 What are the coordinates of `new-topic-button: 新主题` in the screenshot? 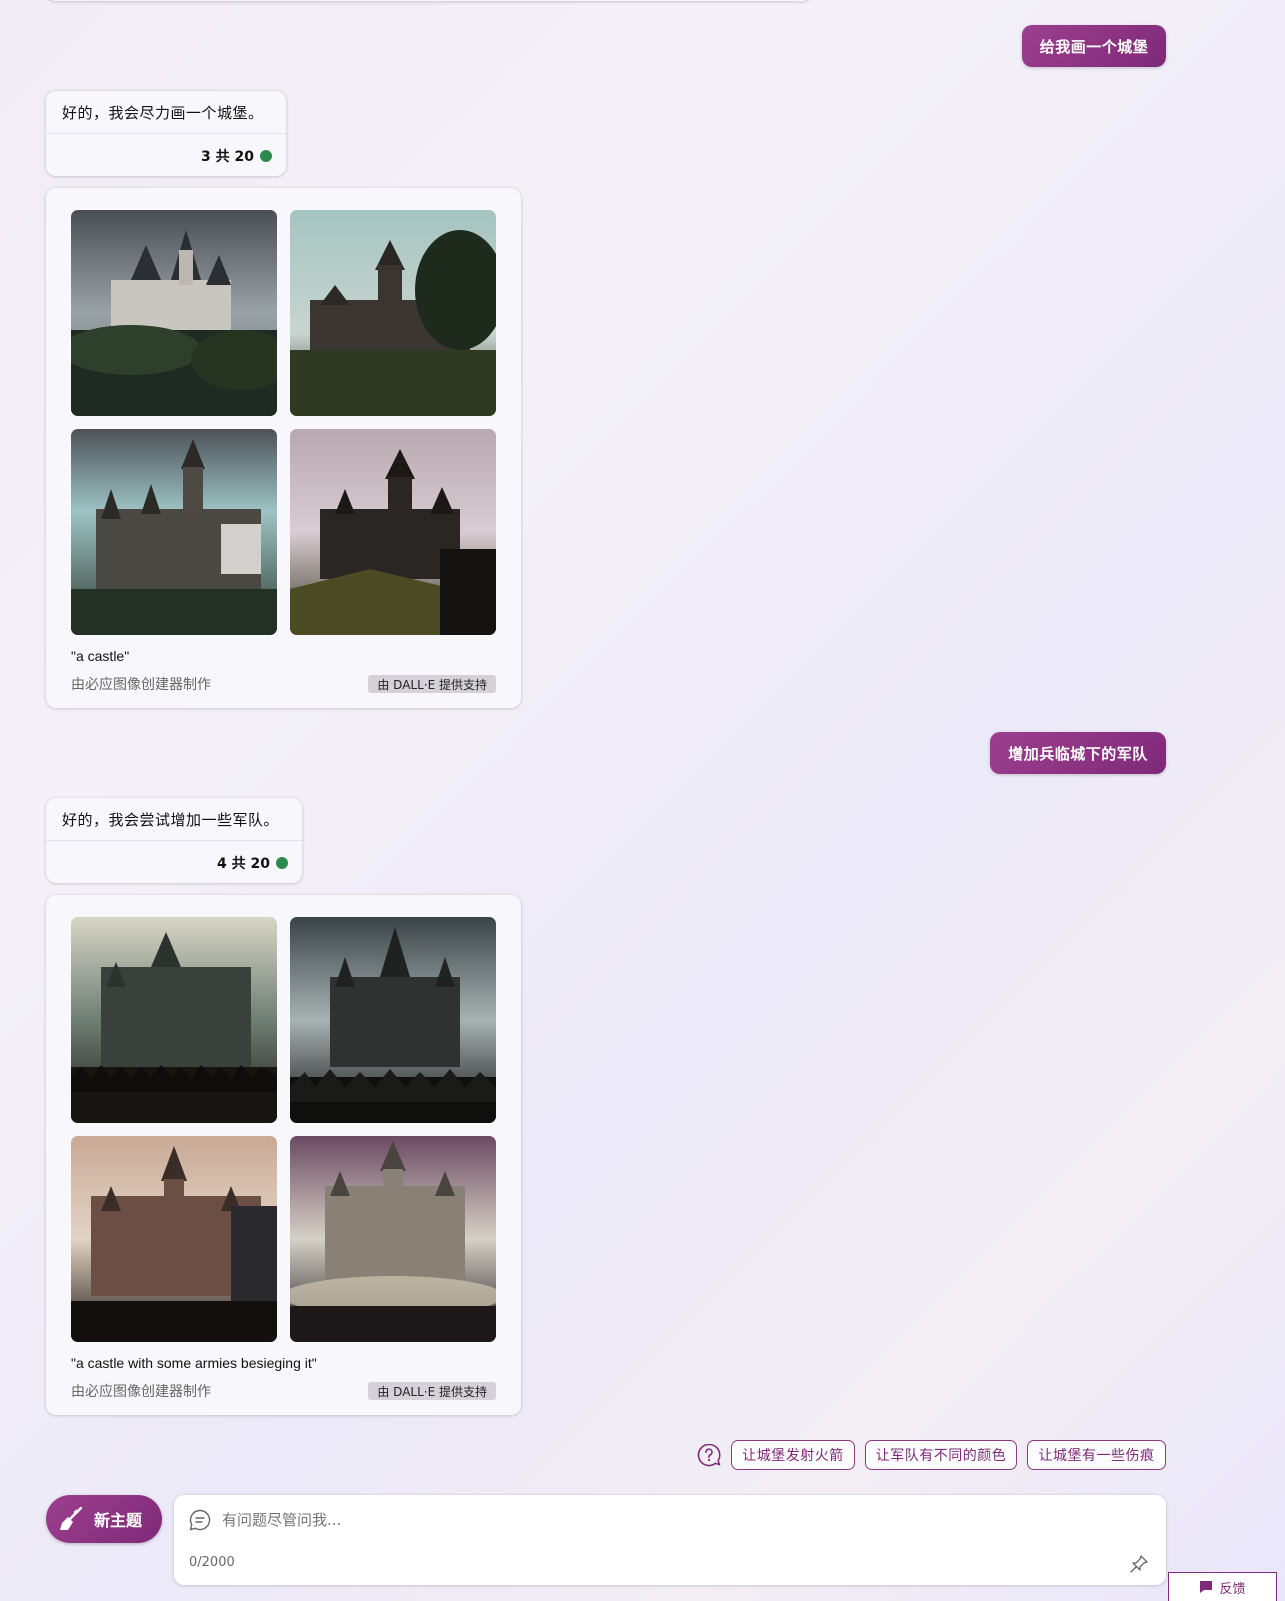 It's located at (104, 1519).